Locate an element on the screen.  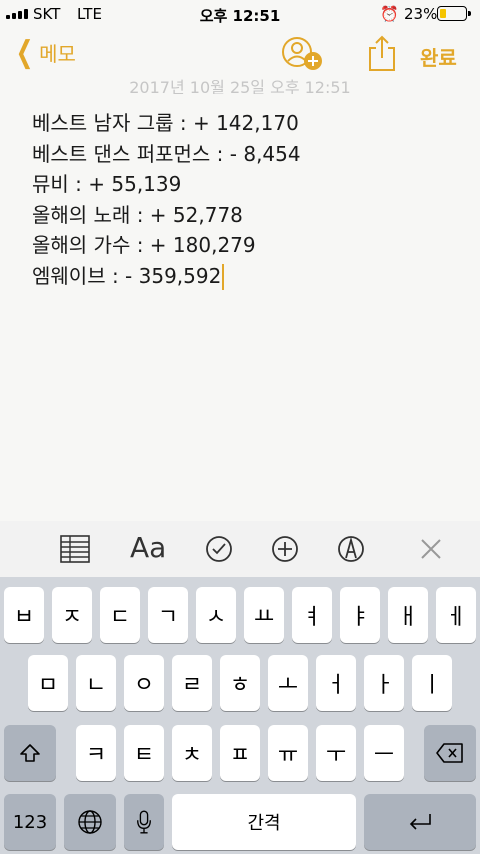
key: ㅌ is located at coordinates (144, 753).